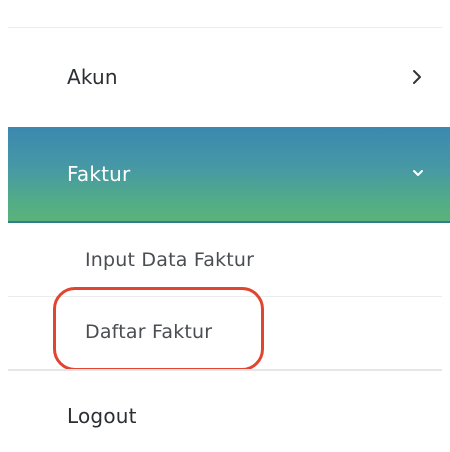 The width and height of the screenshot is (450, 452). Describe the element at coordinates (418, 173) in the screenshot. I see `chevron-down-icon` at that location.